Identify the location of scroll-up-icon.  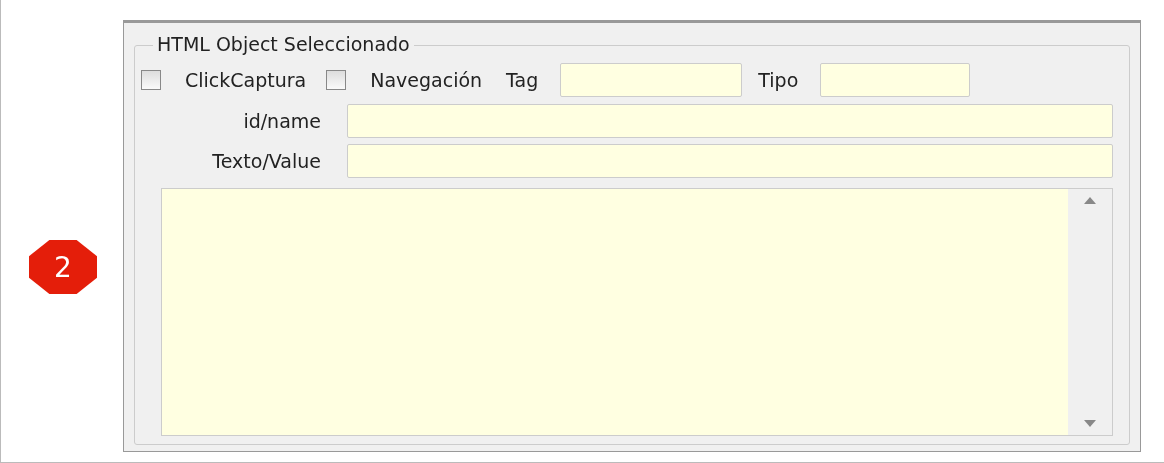
(1090, 200).